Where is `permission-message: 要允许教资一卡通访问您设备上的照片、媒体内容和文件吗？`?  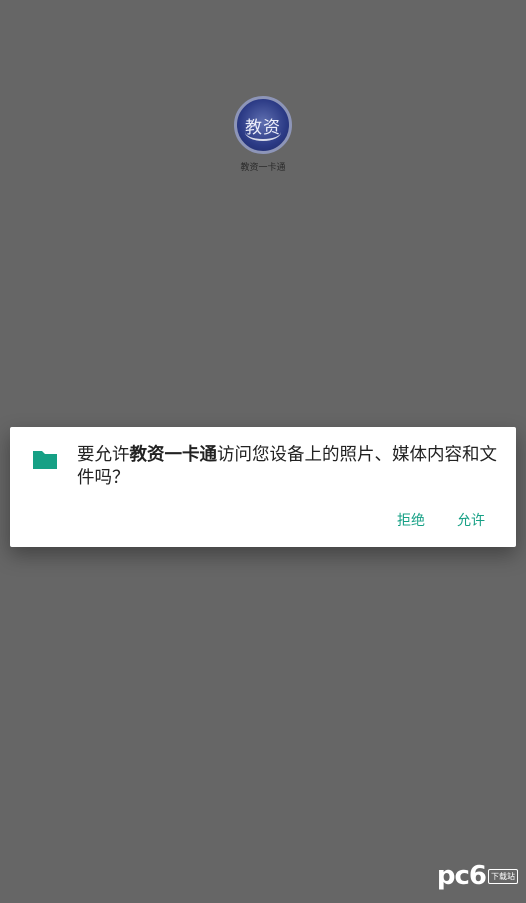 permission-message: 要允许教资一卡通访问您设备上的照片、媒体内容和文件吗？ is located at coordinates (292, 467).